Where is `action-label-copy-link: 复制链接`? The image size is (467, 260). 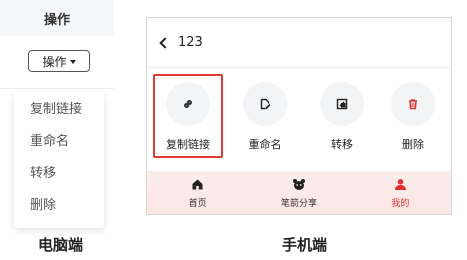
action-label-copy-link: 复制链接 is located at coordinates (188, 144).